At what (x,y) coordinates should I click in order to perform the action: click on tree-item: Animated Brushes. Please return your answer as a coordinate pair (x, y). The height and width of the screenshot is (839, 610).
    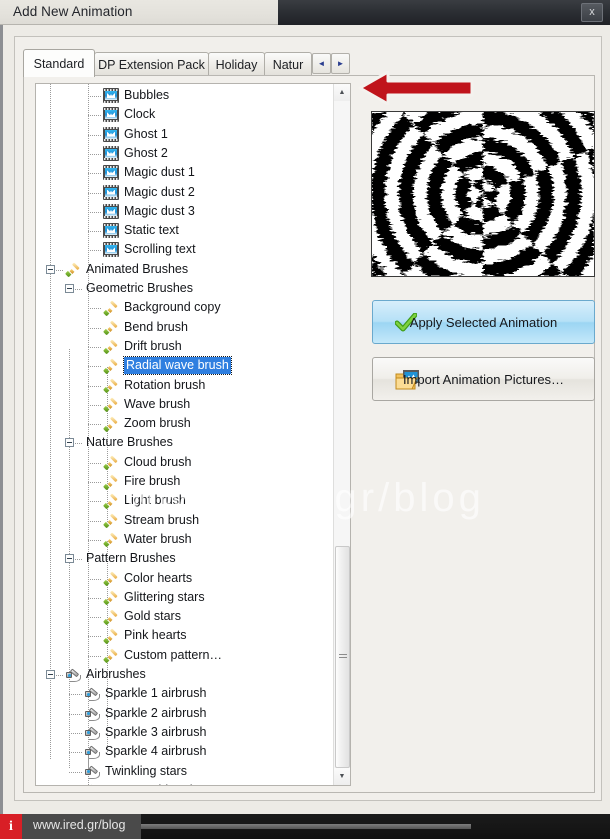
    Looking at the image, I should click on (185, 269).